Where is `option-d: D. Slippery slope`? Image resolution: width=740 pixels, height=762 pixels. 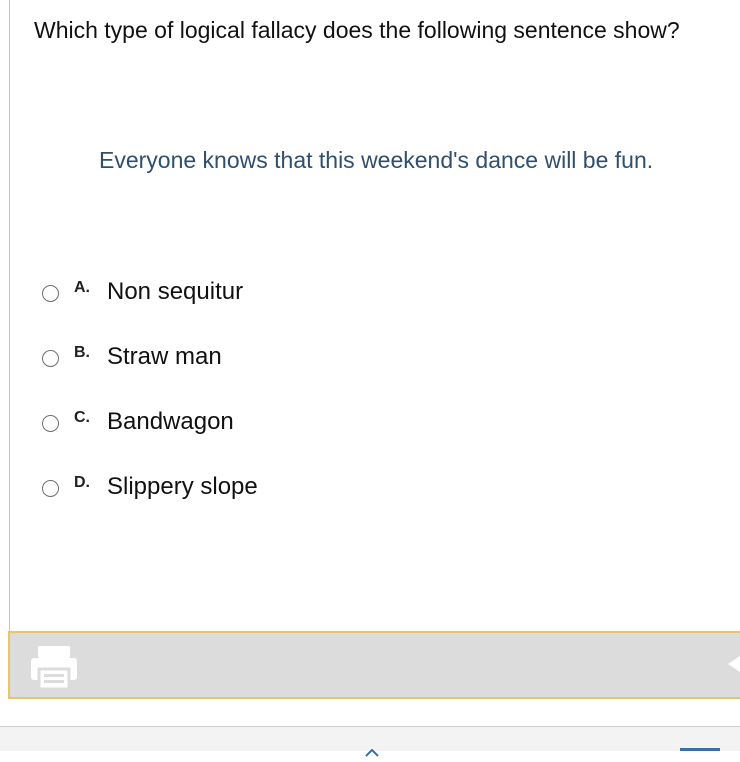
option-d: D. Slippery slope is located at coordinates (150, 488).